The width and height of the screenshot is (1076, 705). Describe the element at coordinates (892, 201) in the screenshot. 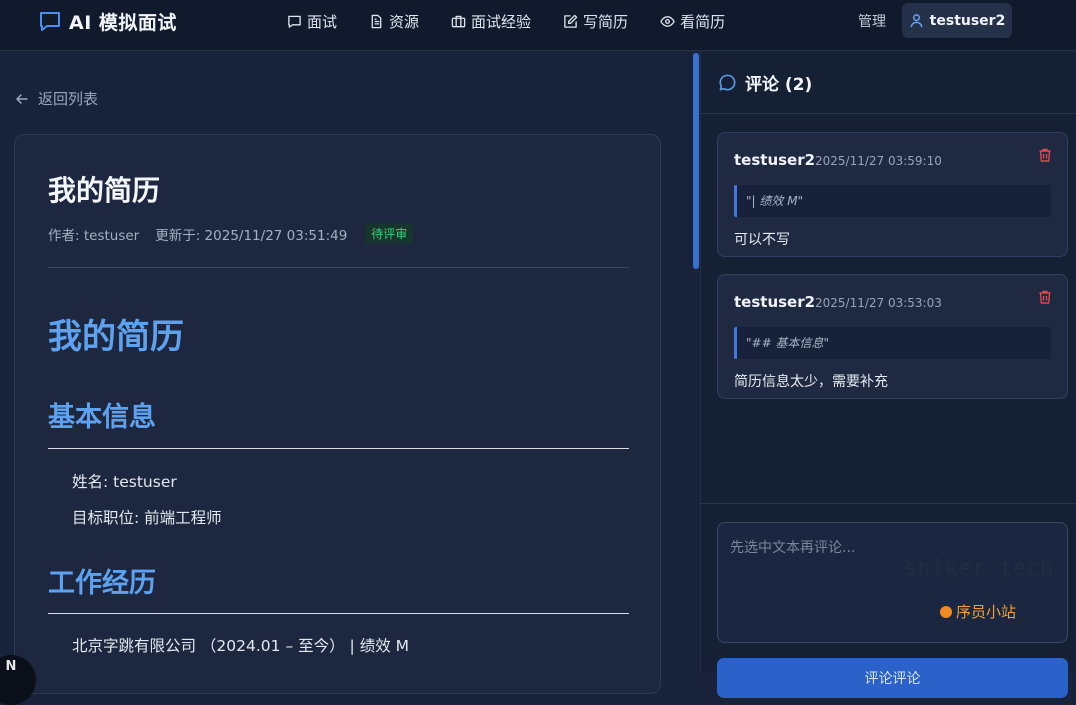

I see `comment-quote: "| 绩效 M"` at that location.